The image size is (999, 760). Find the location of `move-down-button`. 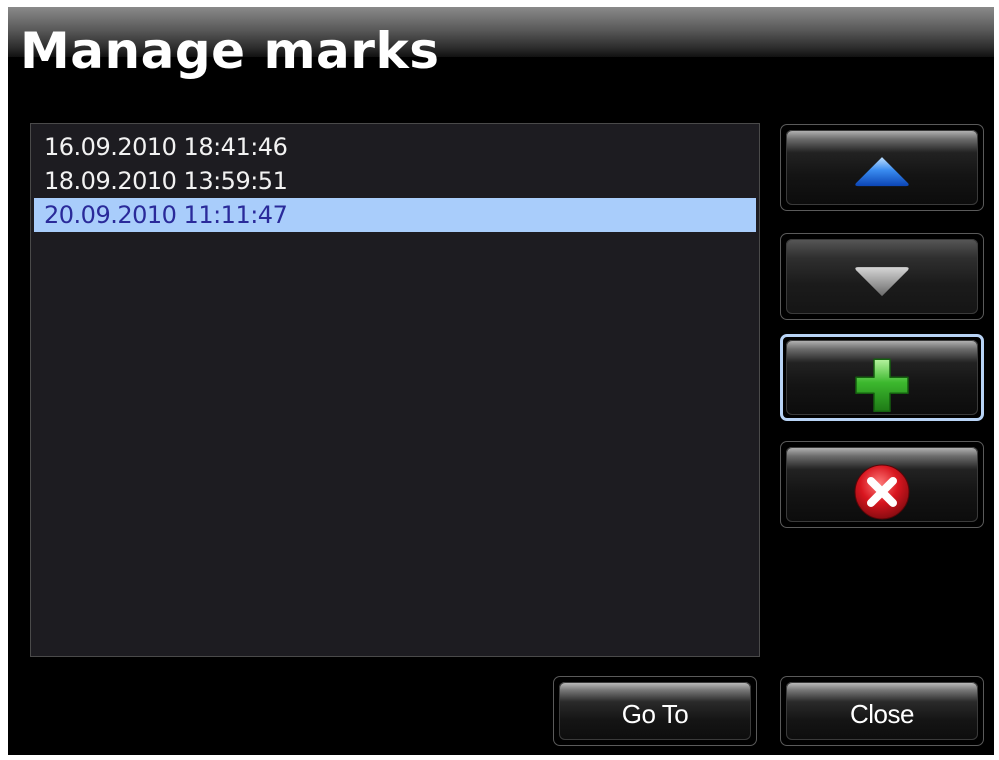

move-down-button is located at coordinates (882, 276).